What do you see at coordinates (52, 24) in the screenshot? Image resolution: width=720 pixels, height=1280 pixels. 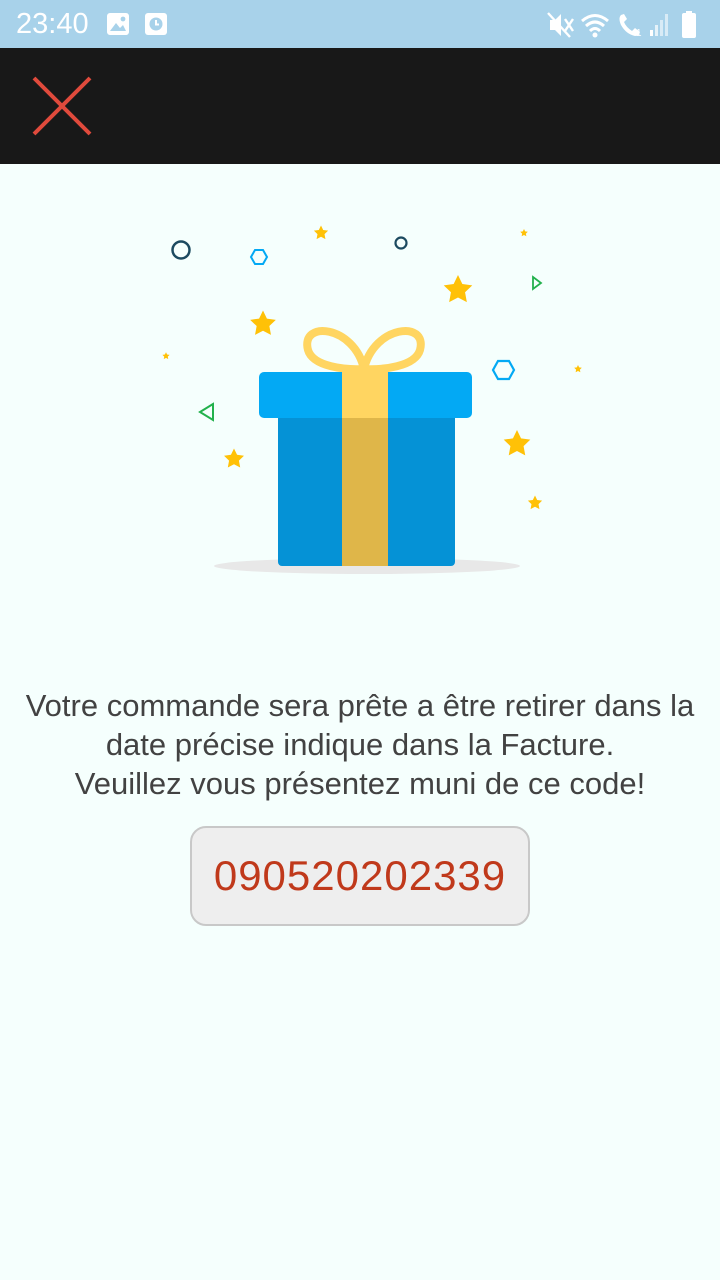 I see `status-time: 23:40` at bounding box center [52, 24].